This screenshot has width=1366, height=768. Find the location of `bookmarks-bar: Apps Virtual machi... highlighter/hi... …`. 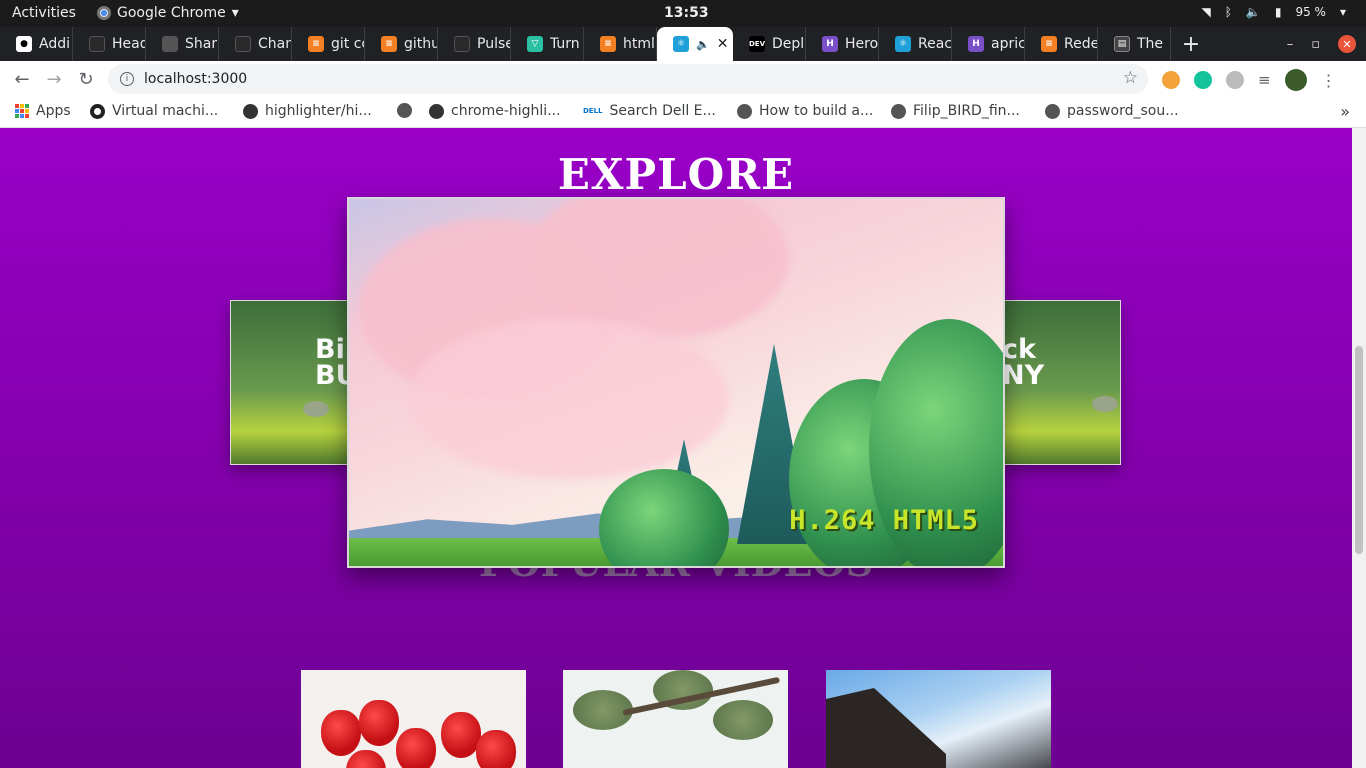

bookmarks-bar: Apps Virtual machi... highlighter/hi... … is located at coordinates (683, 112).